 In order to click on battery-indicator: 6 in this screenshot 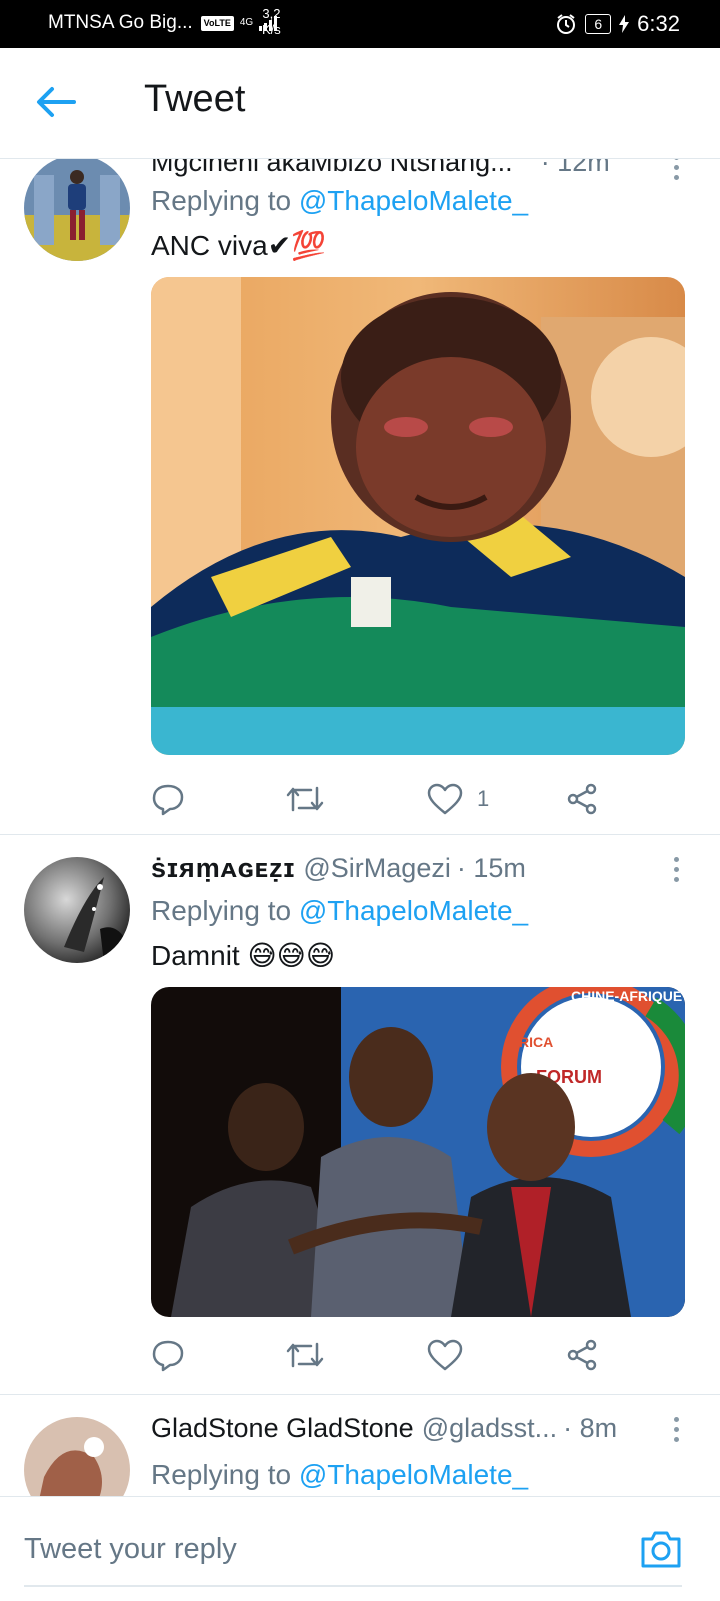, I will do `click(598, 24)`.